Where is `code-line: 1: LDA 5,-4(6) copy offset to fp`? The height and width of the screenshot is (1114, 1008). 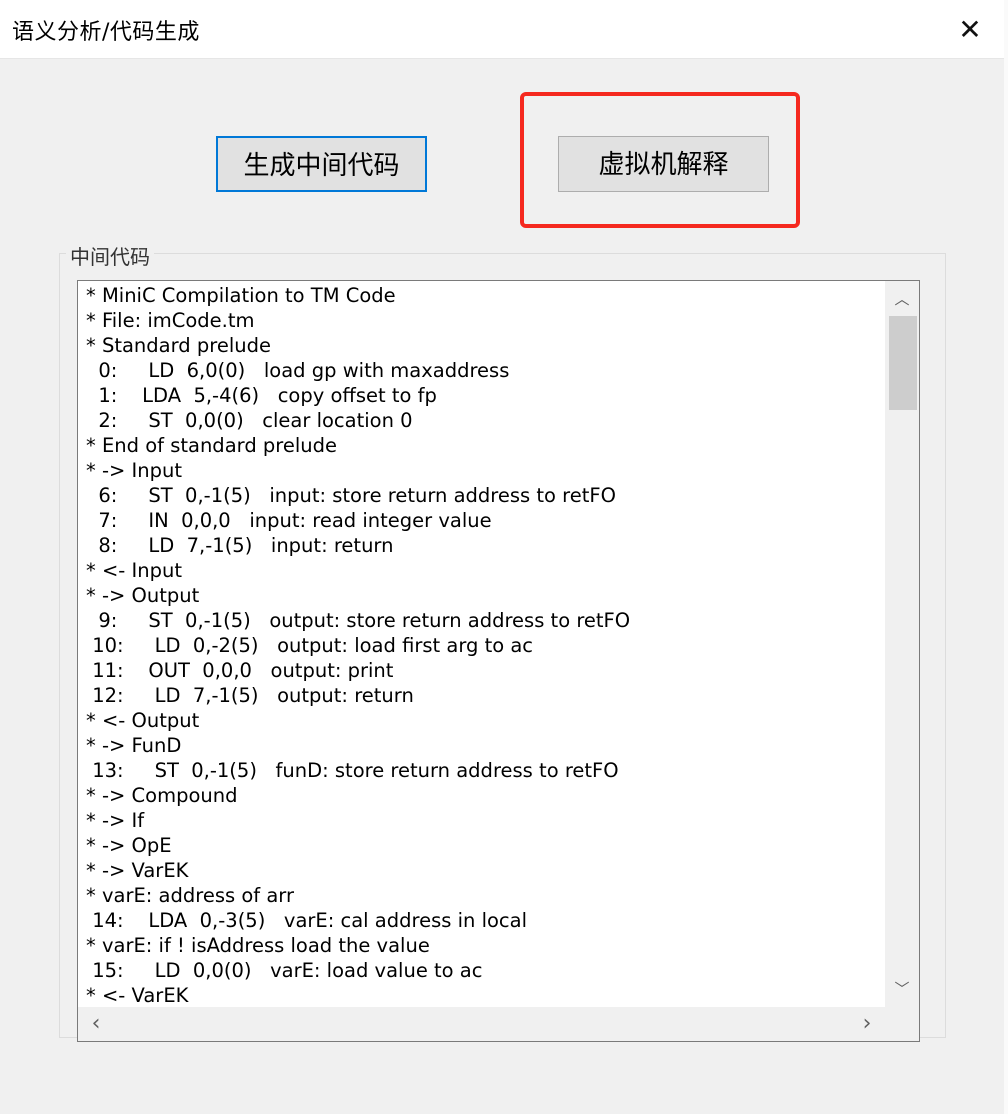
code-line: 1: LDA 5,-4(6) copy offset to fp is located at coordinates (261, 395).